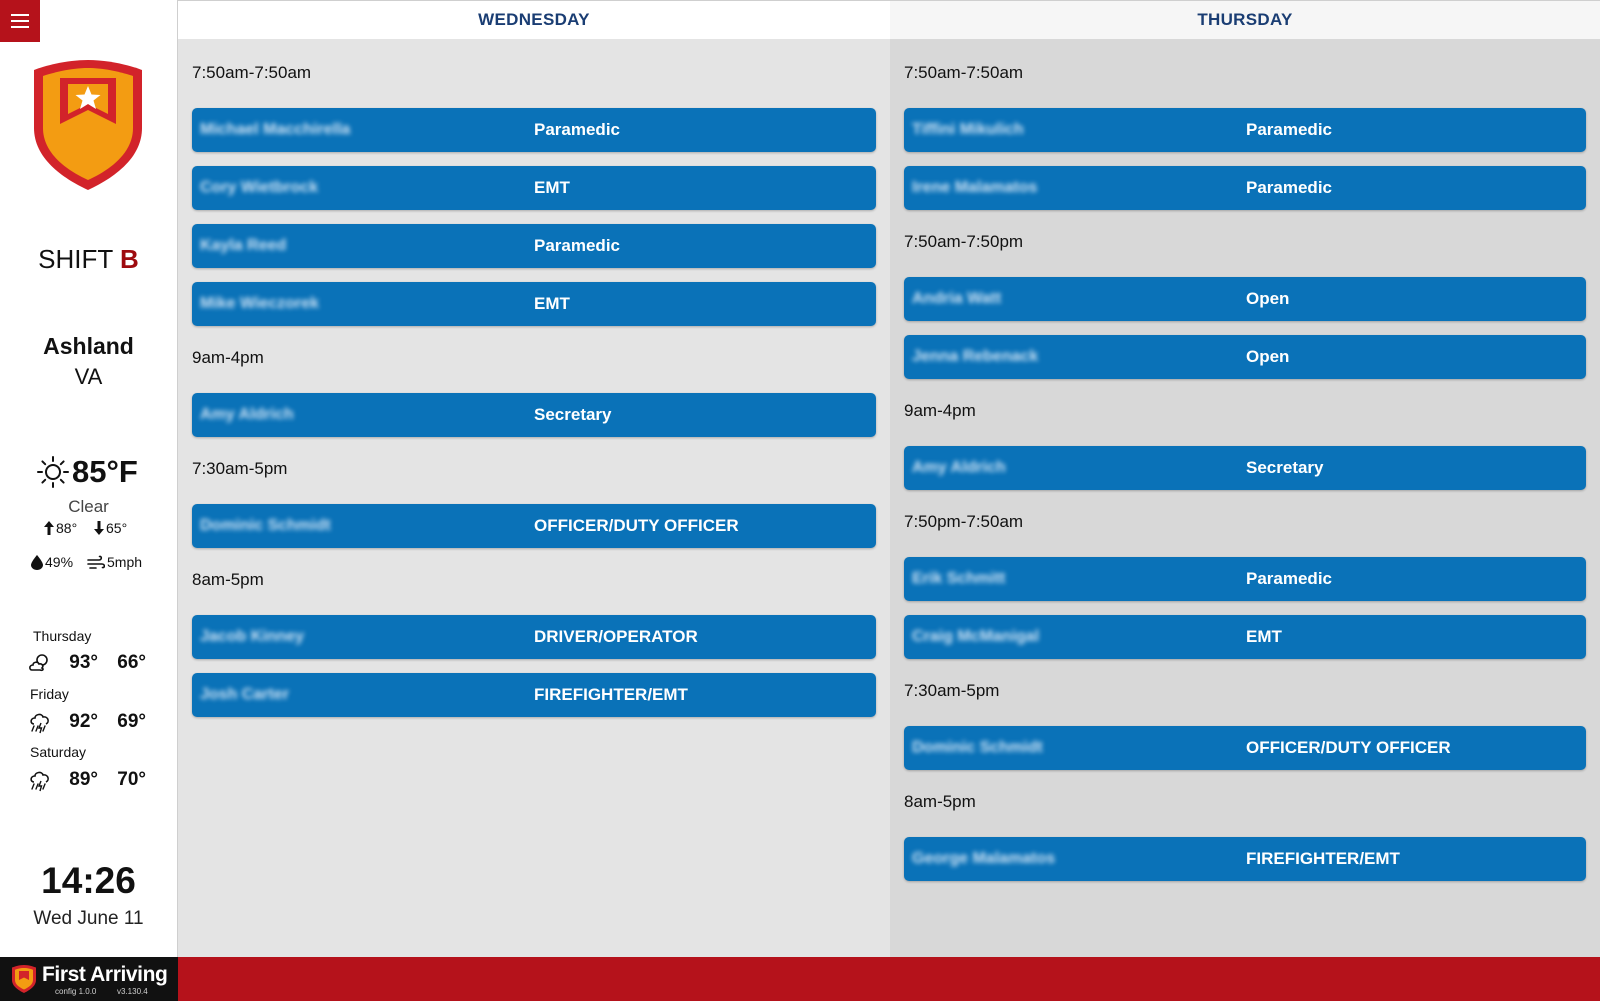 The height and width of the screenshot is (1001, 1600). I want to click on shift-row: Jacob Kinney DRIVER/OPERATOR, so click(534, 637).